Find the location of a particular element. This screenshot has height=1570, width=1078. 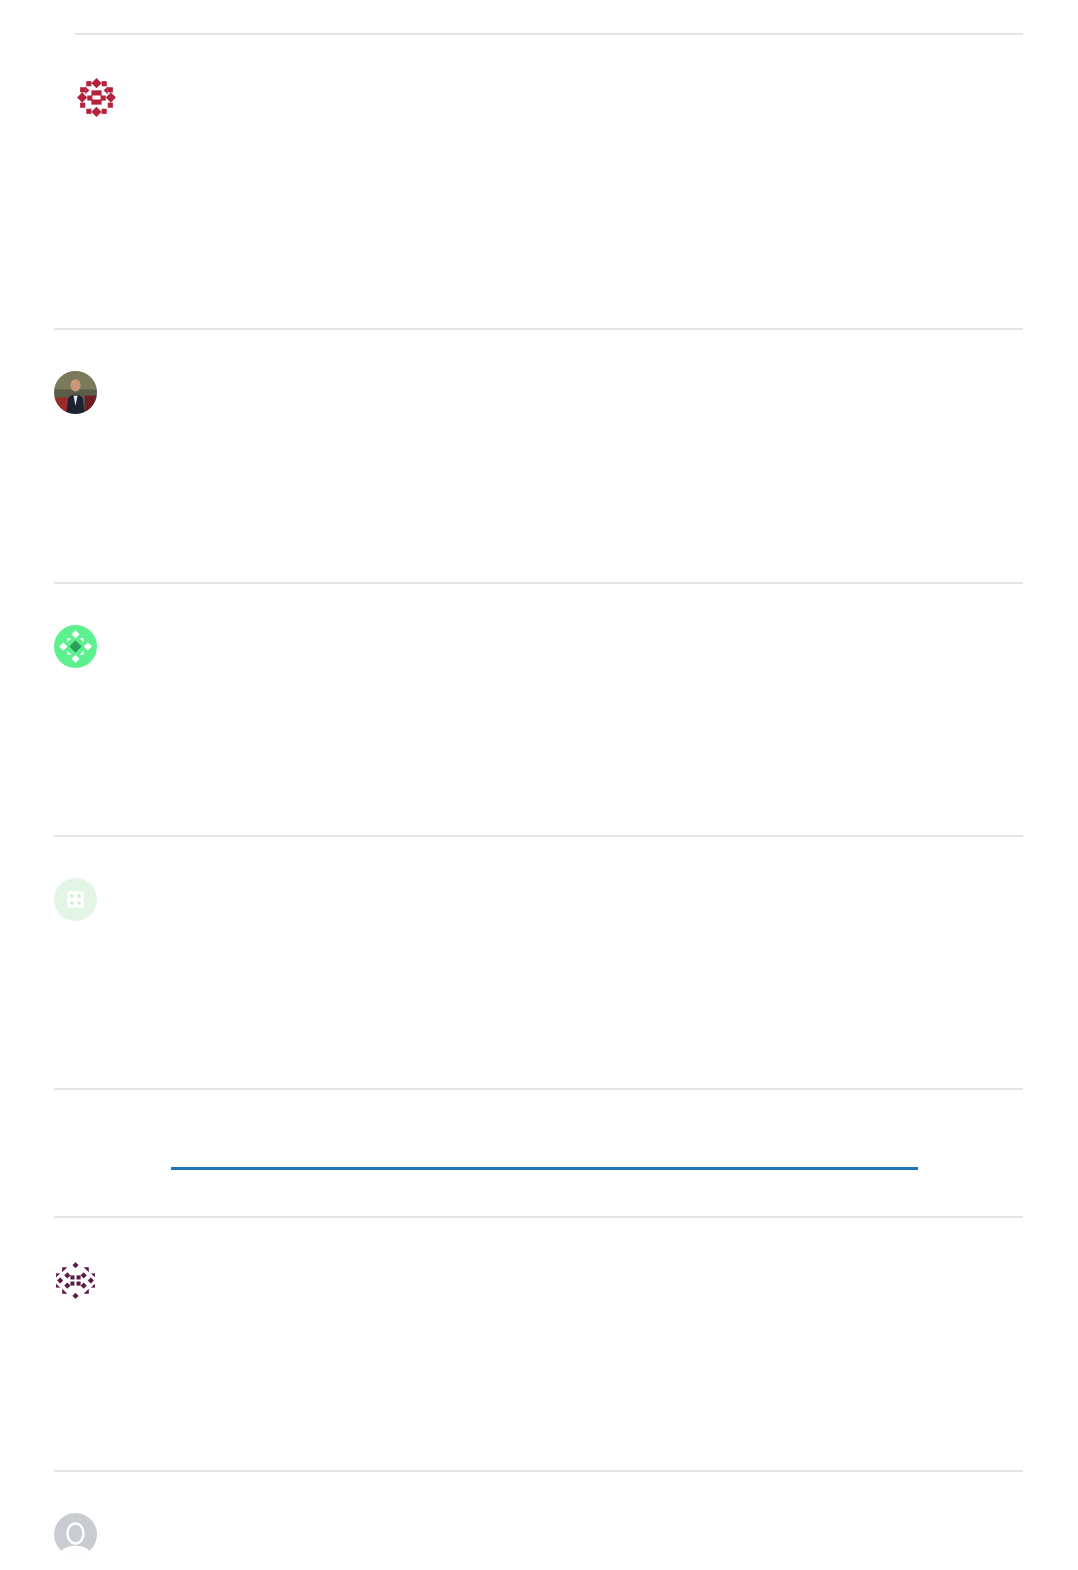

user-avatar-photo is located at coordinates (75, 392).